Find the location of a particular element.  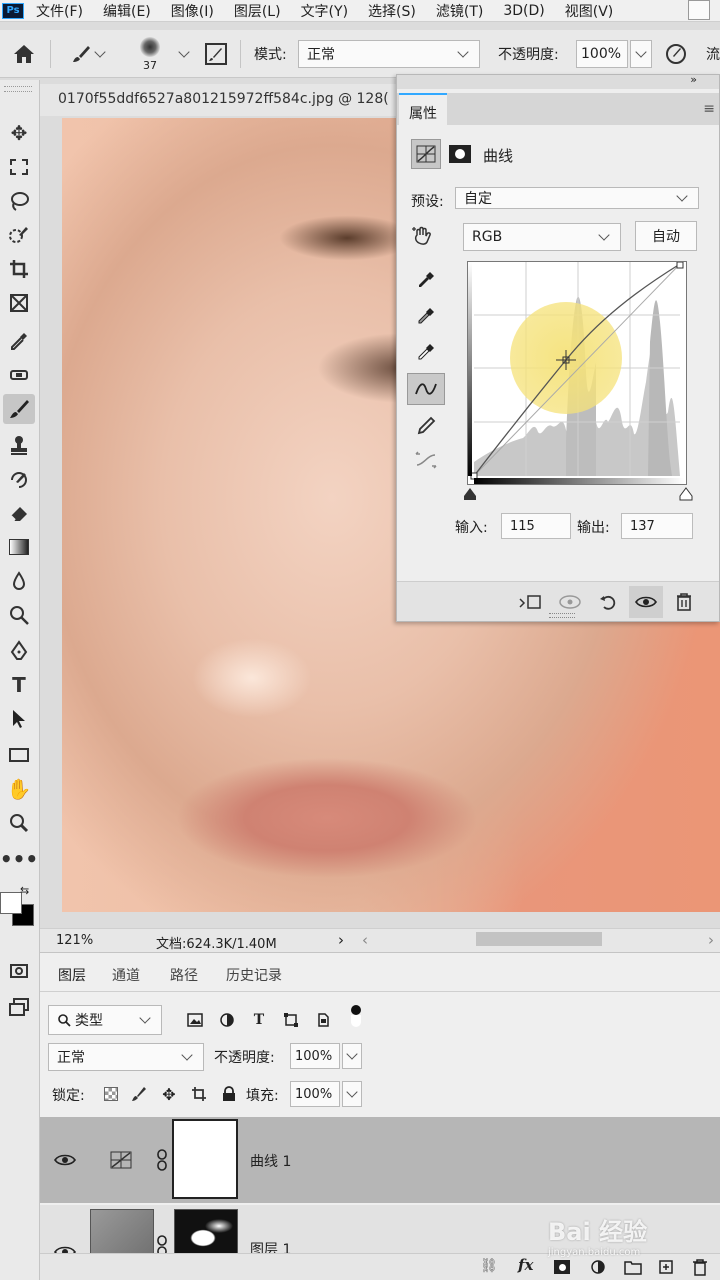

brush-preset-picker is located at coordinates (89, 54).